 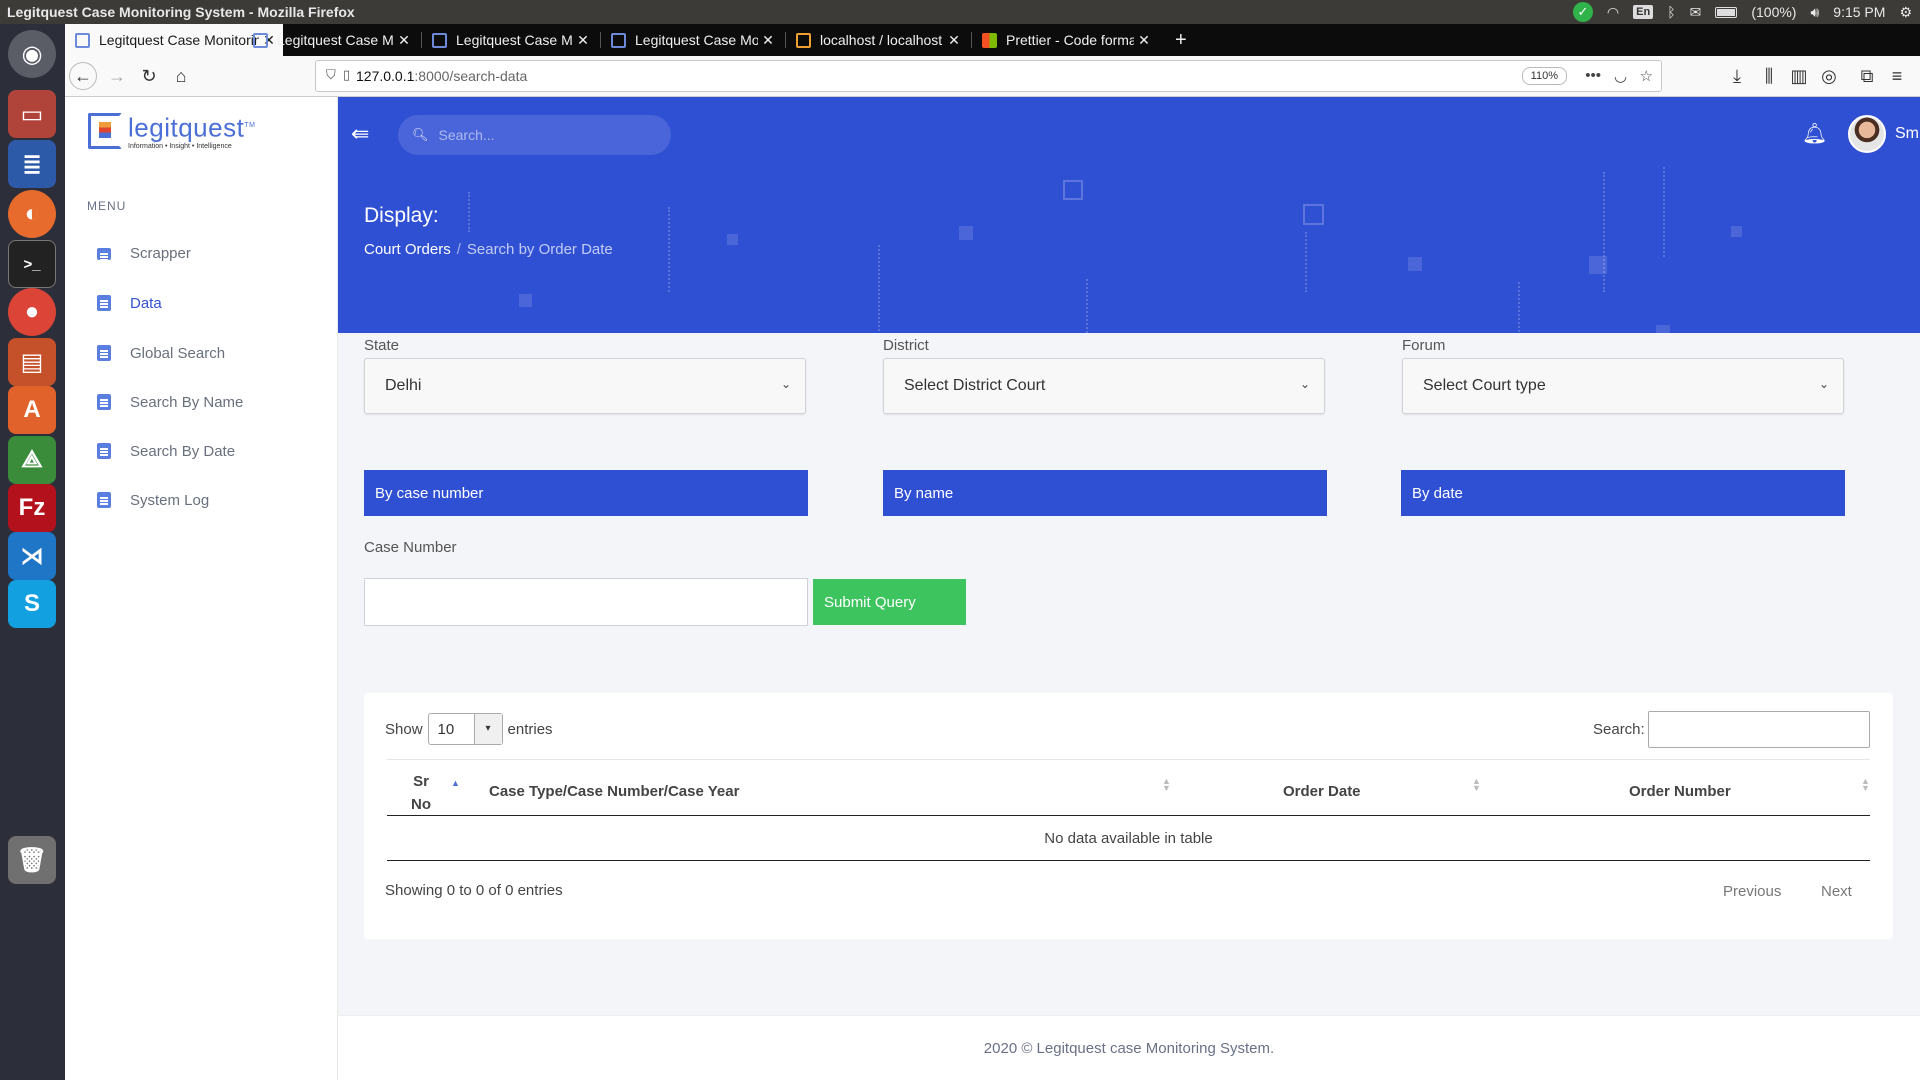 I want to click on chevron-down-icon: ⌄, so click(x=1304, y=384).